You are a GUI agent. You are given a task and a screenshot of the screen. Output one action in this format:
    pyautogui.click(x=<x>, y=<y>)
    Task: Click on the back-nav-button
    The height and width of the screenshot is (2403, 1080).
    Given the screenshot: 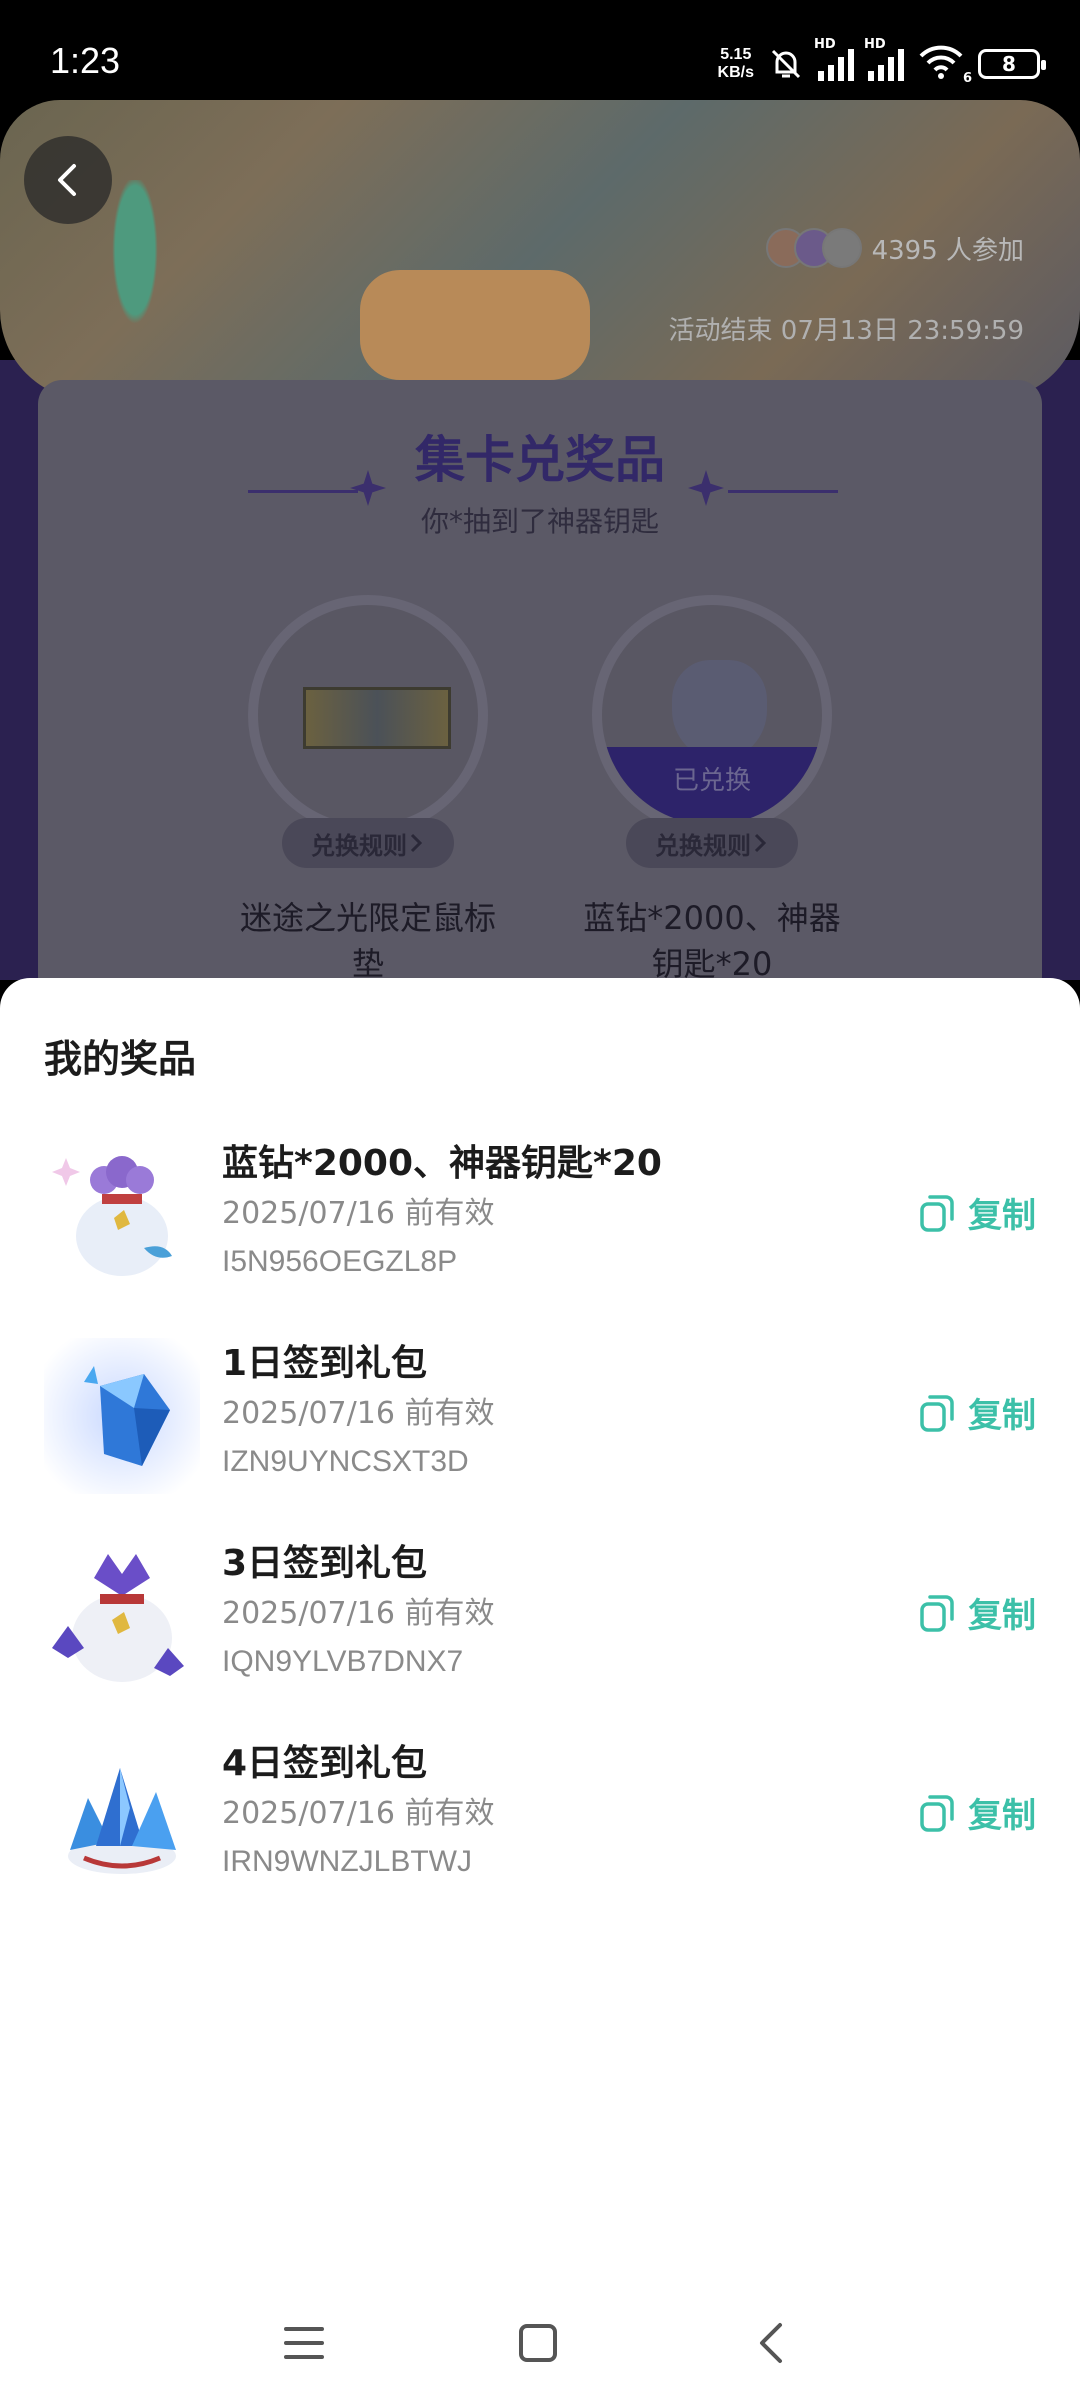 What is the action you would take?
    pyautogui.click(x=772, y=2343)
    